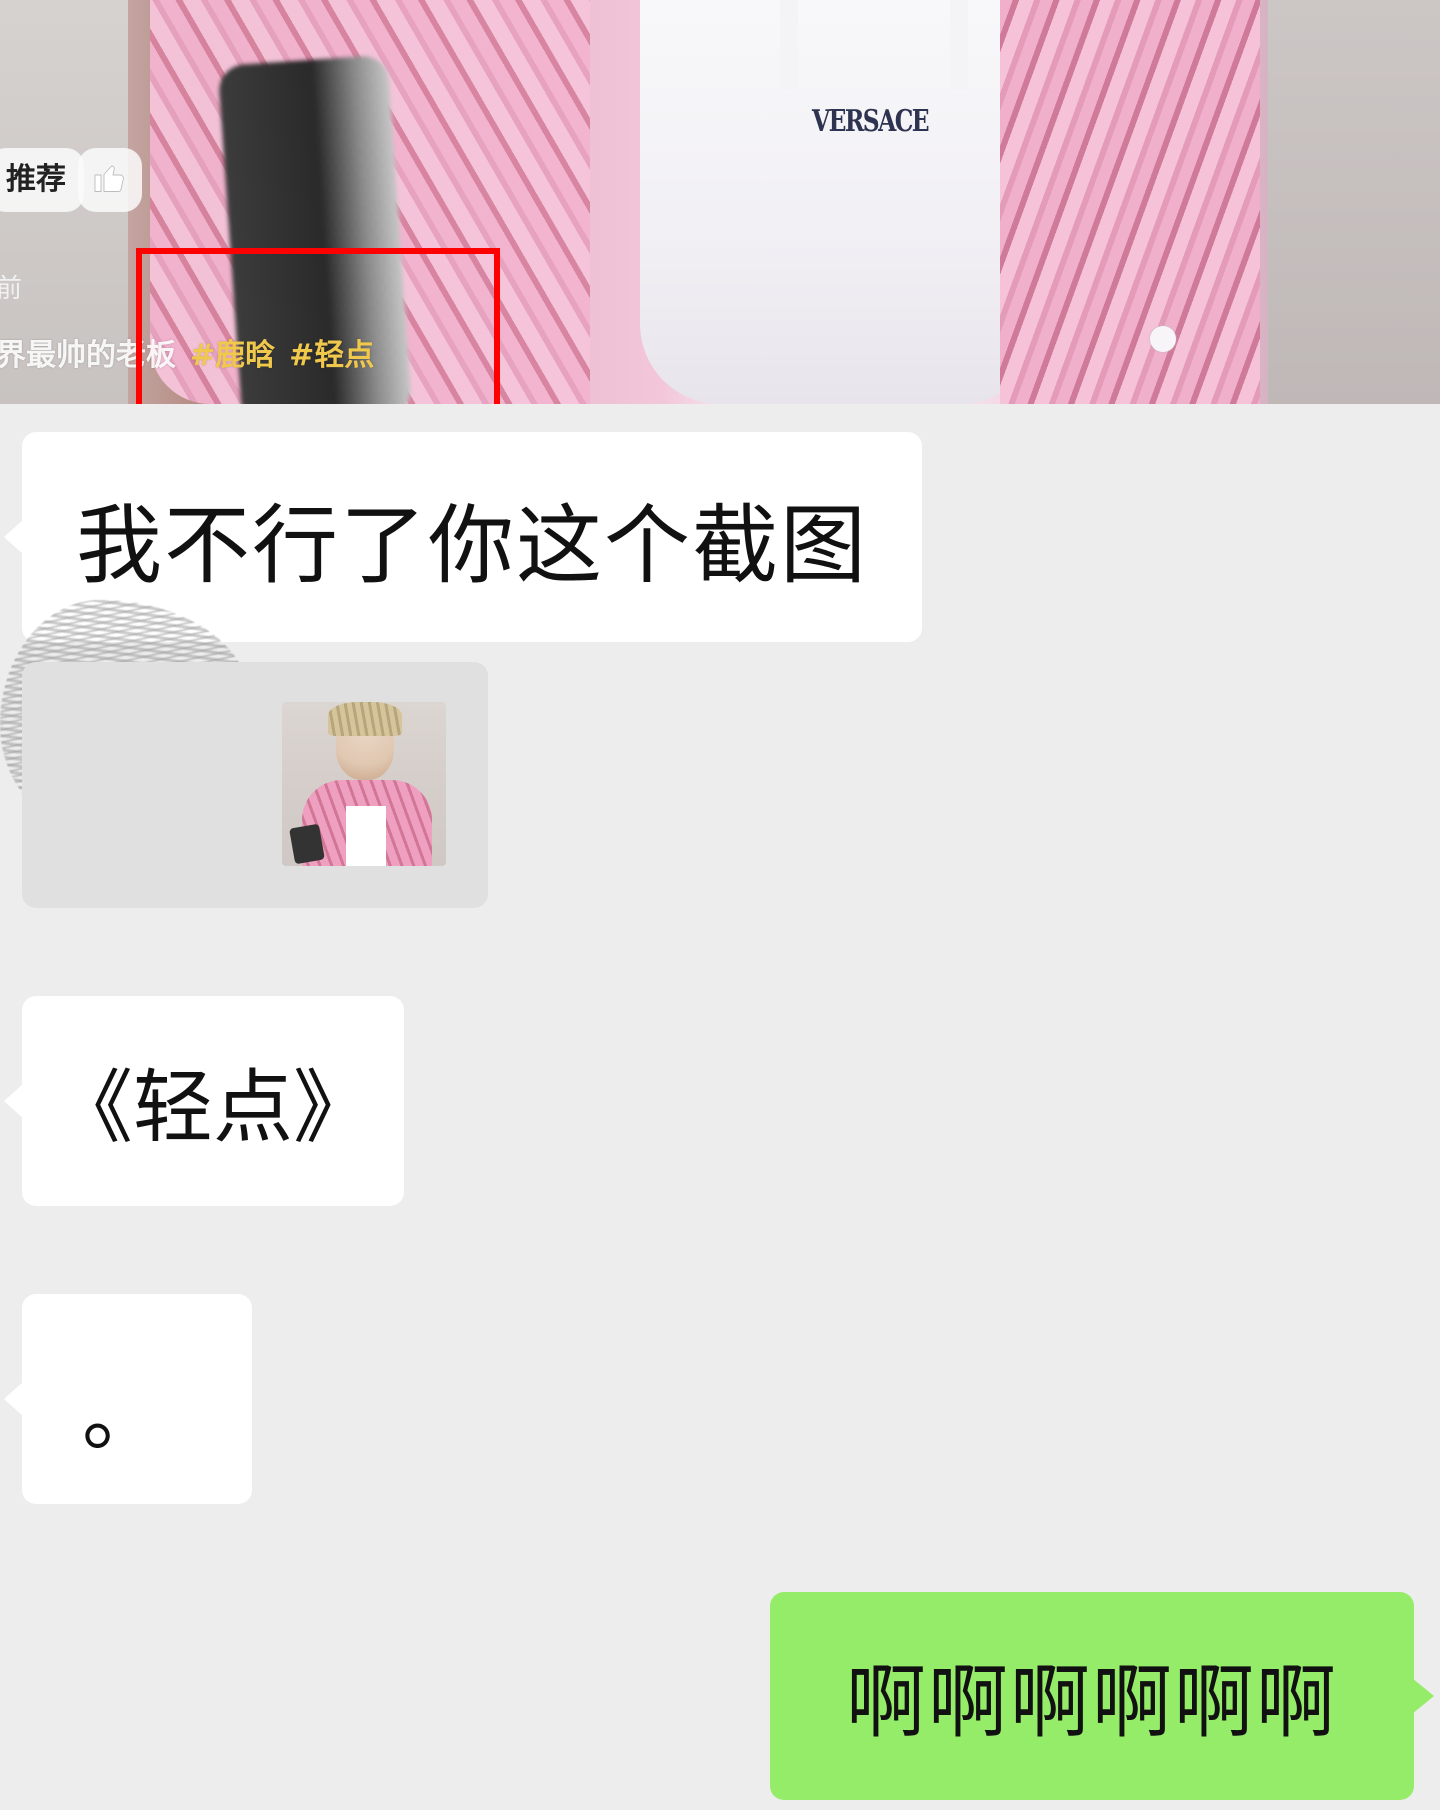 The height and width of the screenshot is (1810, 1440). I want to click on thumbs-up-icon, so click(110, 180).